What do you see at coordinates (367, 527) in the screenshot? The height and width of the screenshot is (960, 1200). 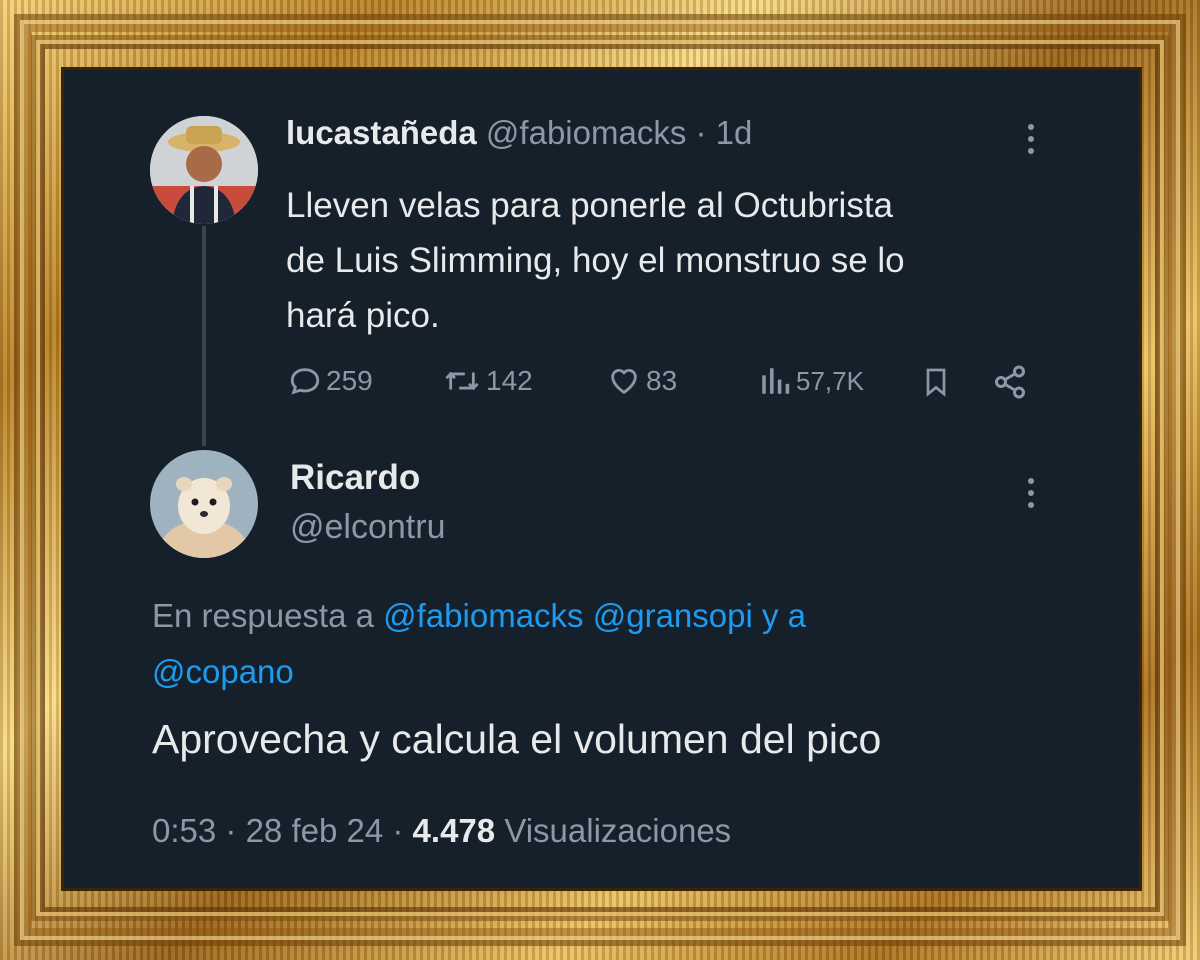 I see `reply-author-handle: @elcontru` at bounding box center [367, 527].